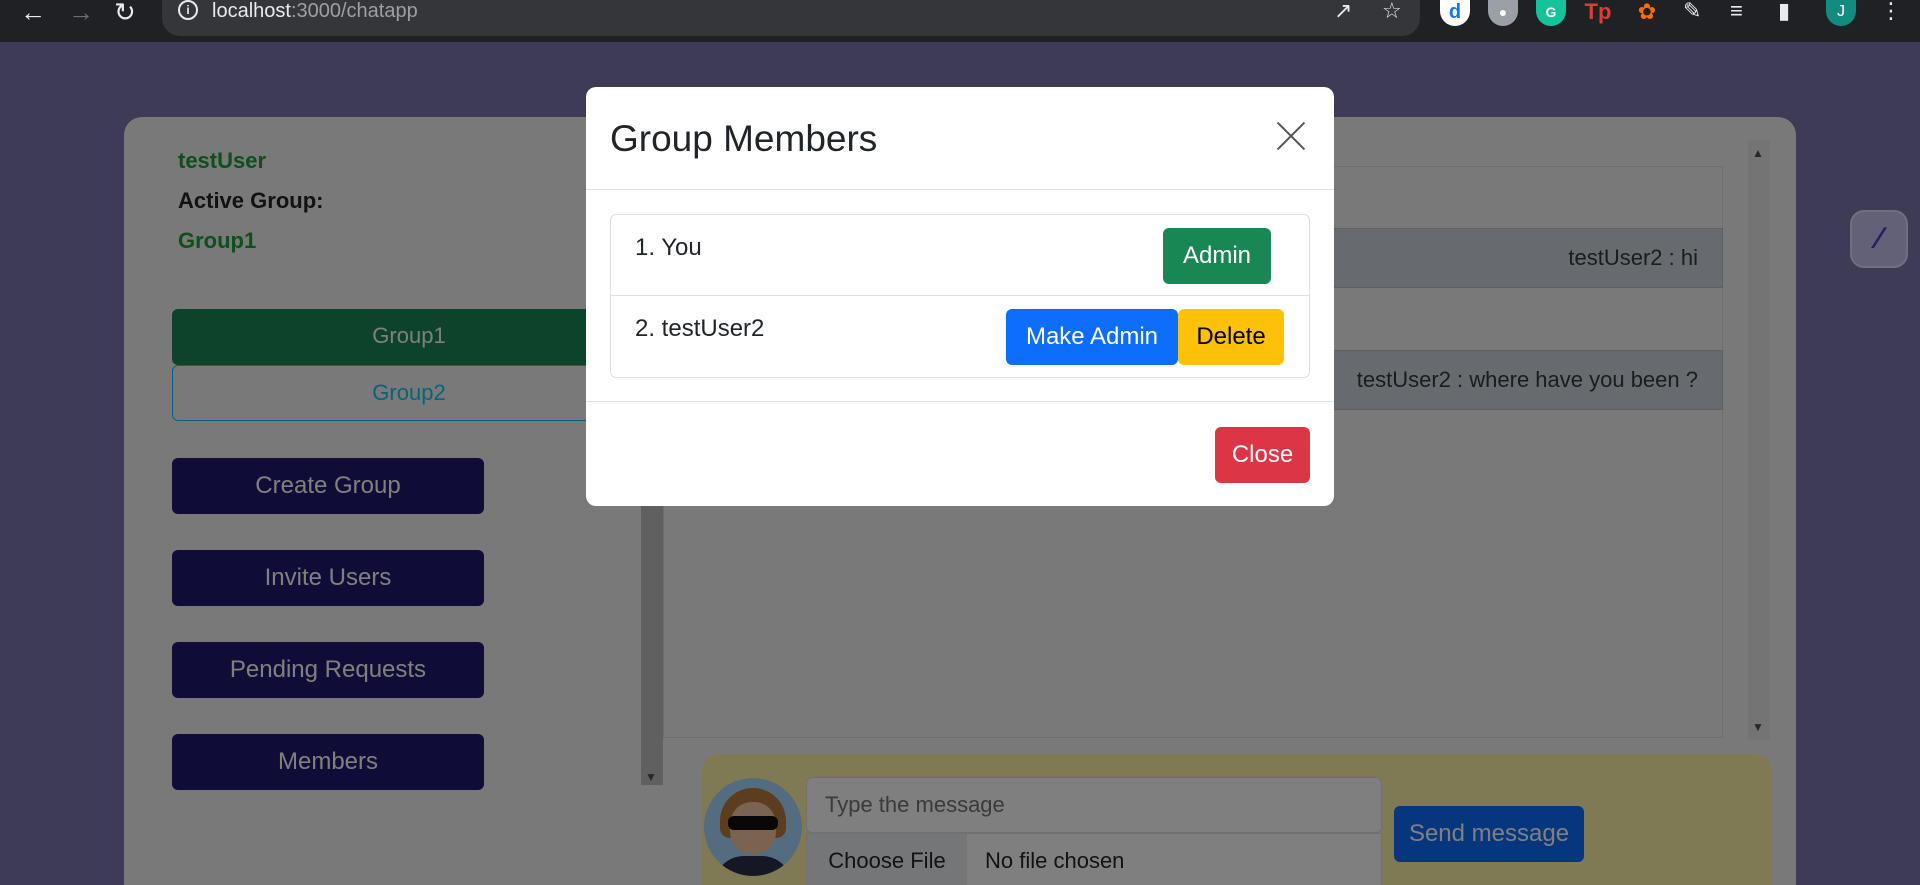 This screenshot has height=885, width=1920. What do you see at coordinates (125, 12) in the screenshot?
I see `reload-icon: ↻` at bounding box center [125, 12].